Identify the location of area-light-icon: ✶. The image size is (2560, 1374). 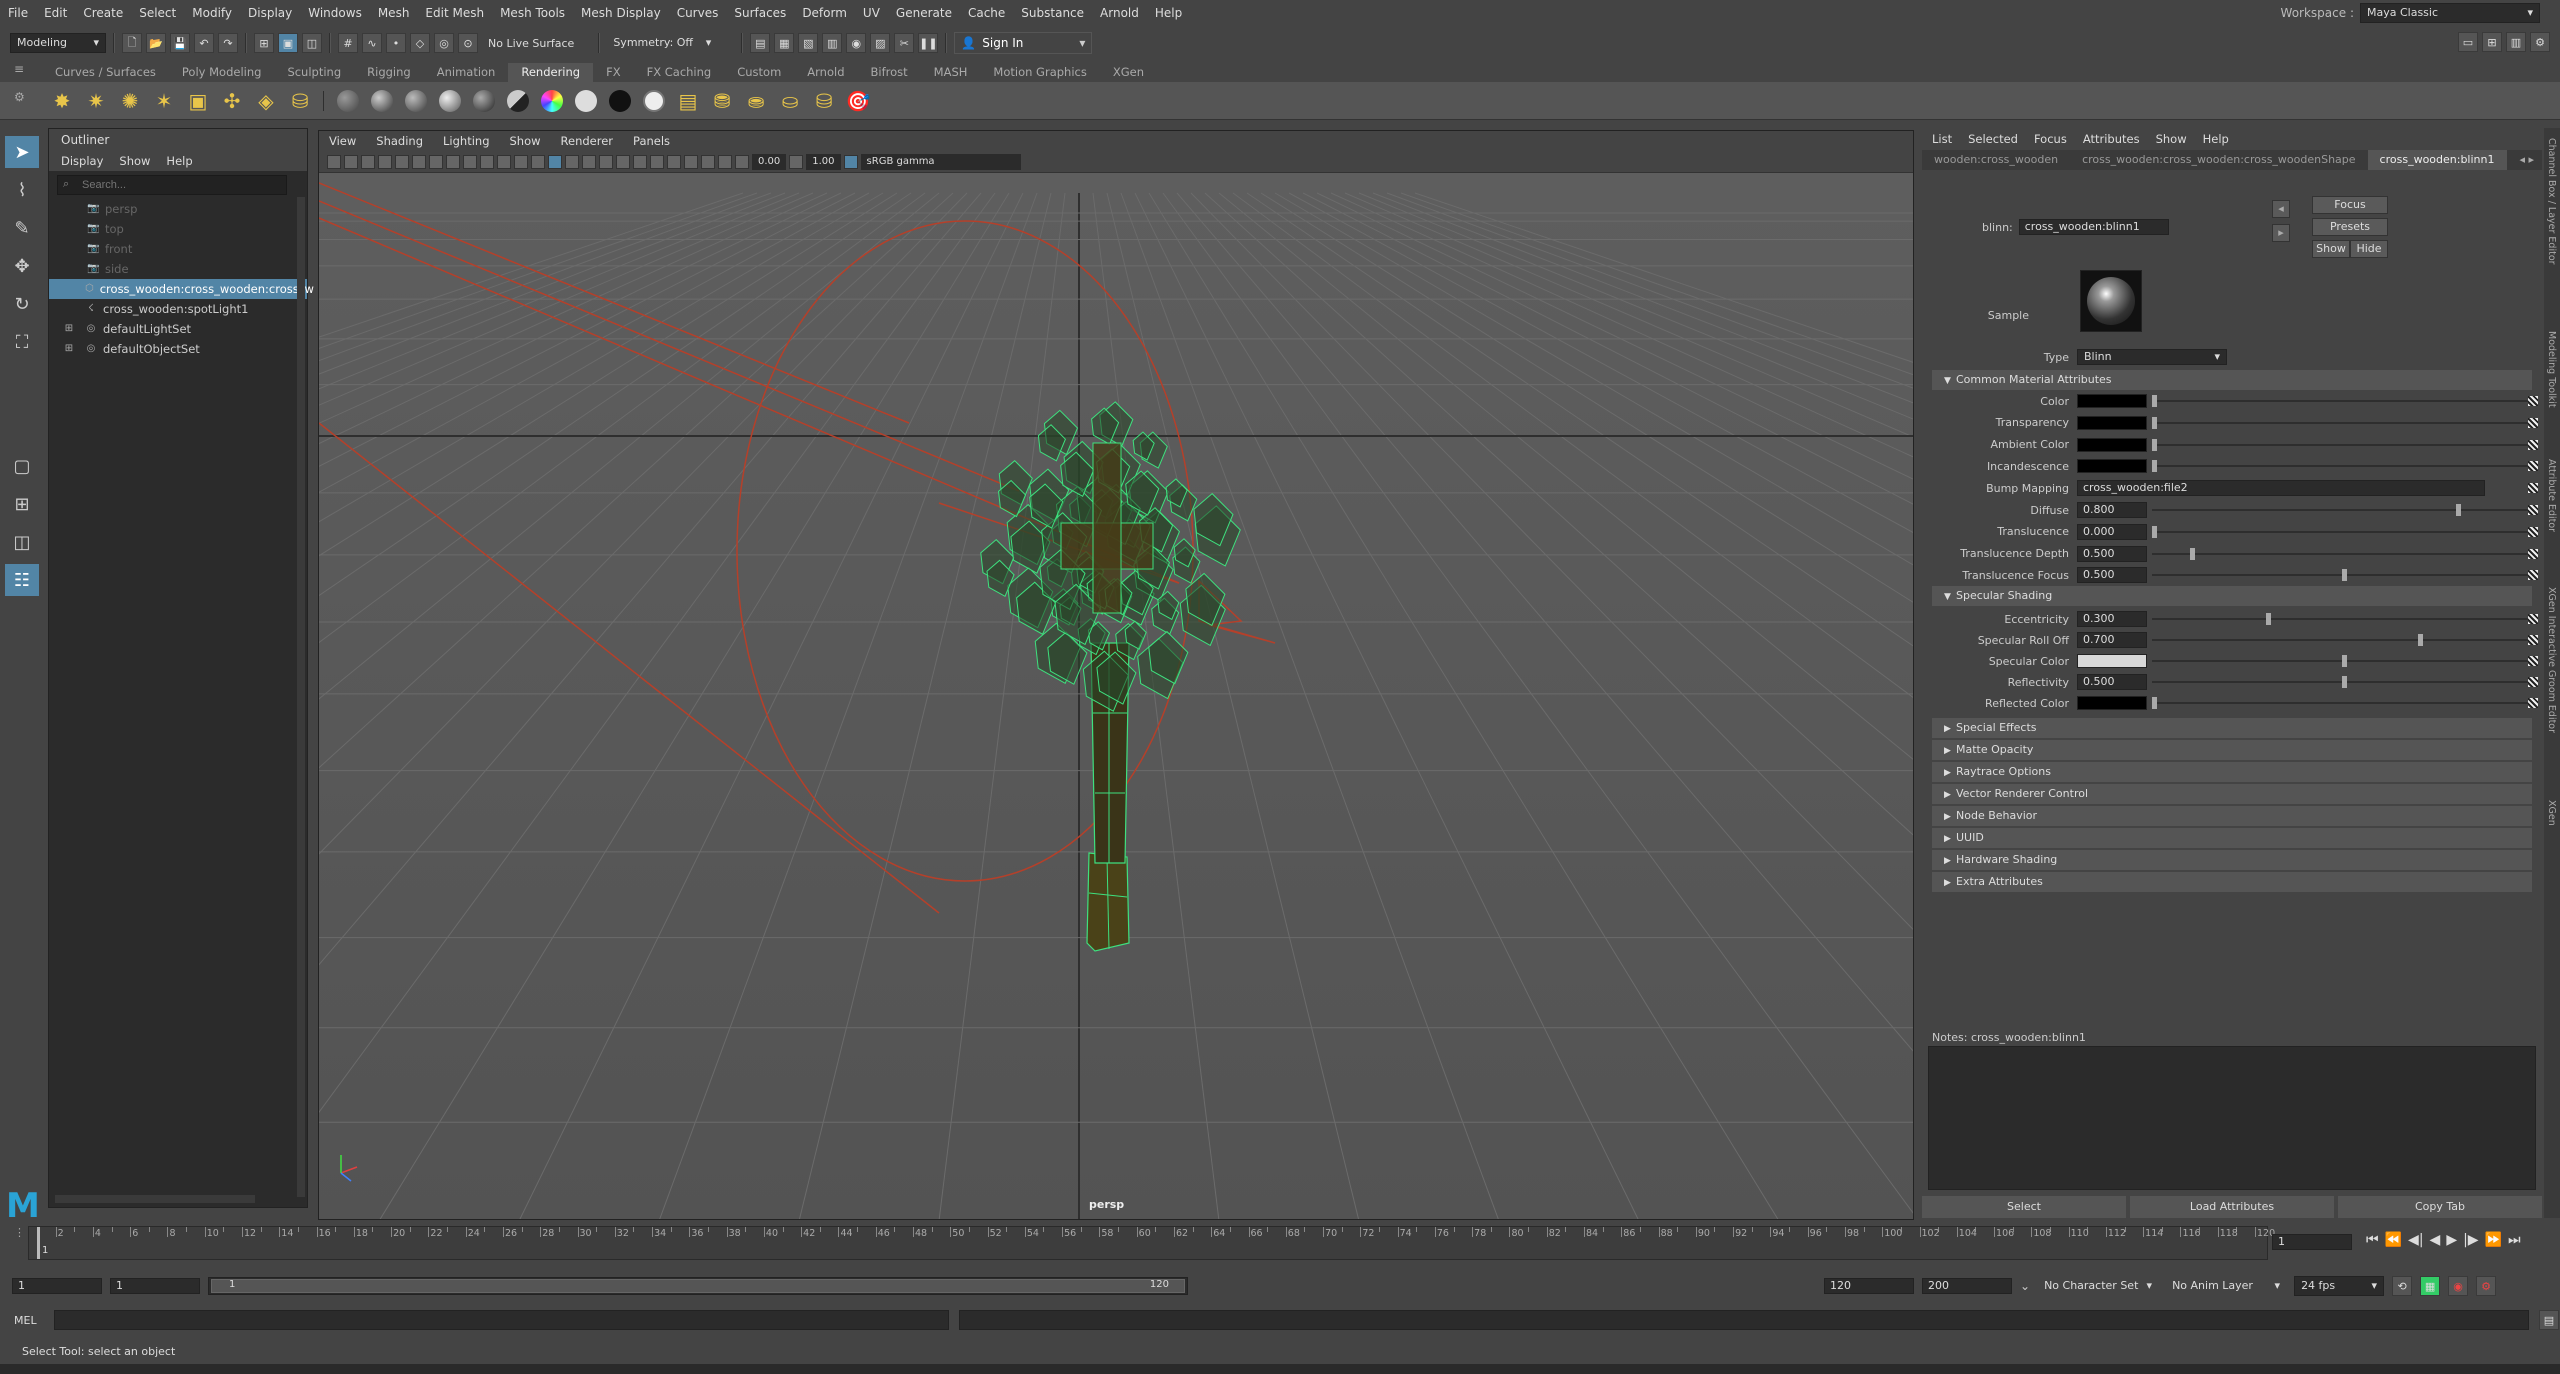
(164, 101).